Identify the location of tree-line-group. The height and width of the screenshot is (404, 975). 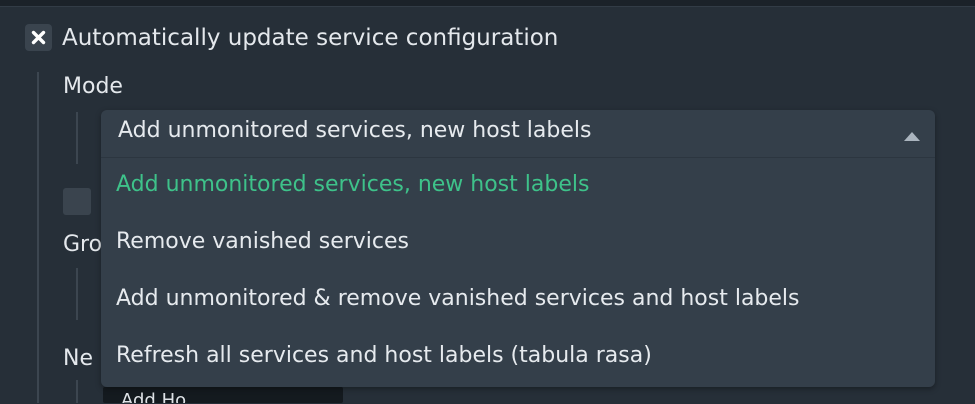
(77, 294).